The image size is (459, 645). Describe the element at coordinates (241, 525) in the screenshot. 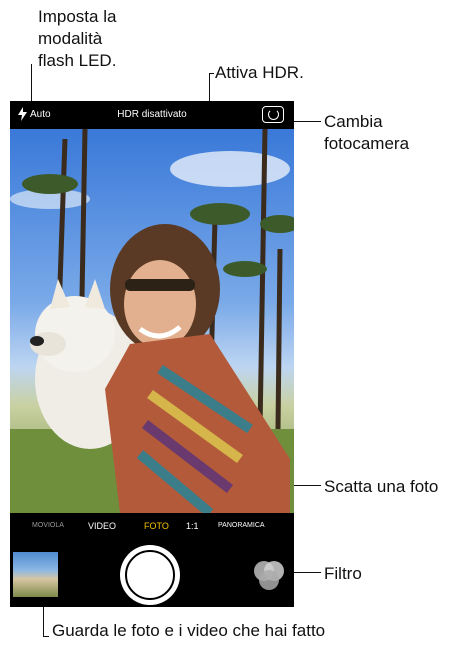

I see `mode-panoramica: PANORAMICA` at that location.